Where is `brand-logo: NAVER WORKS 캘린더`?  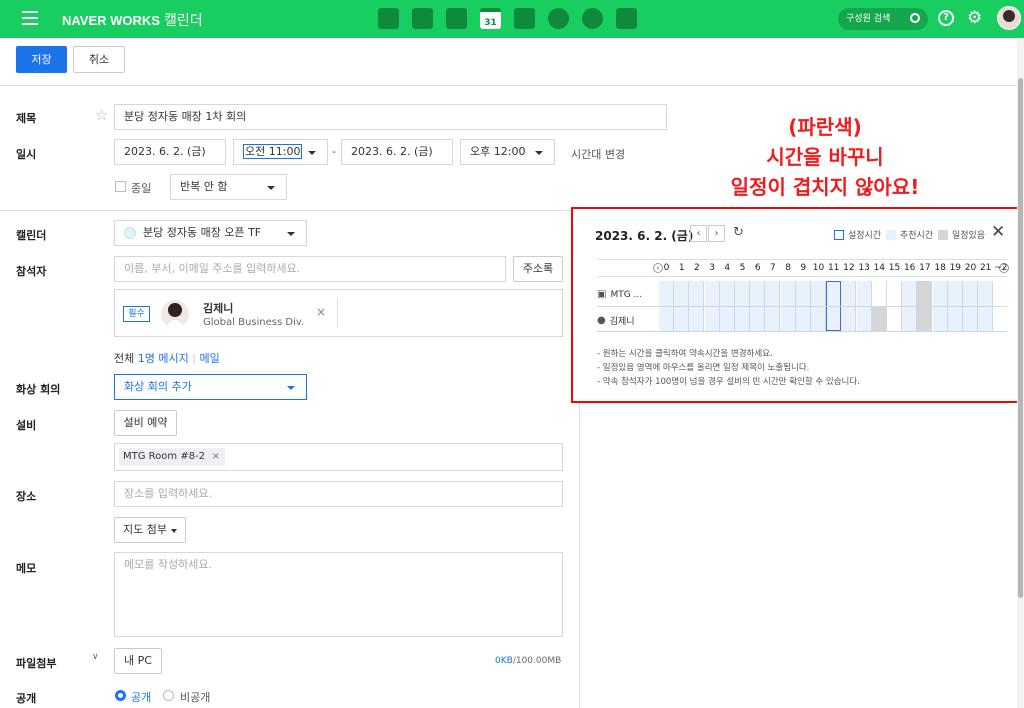
brand-logo: NAVER WORKS 캘린더 is located at coordinates (132, 20).